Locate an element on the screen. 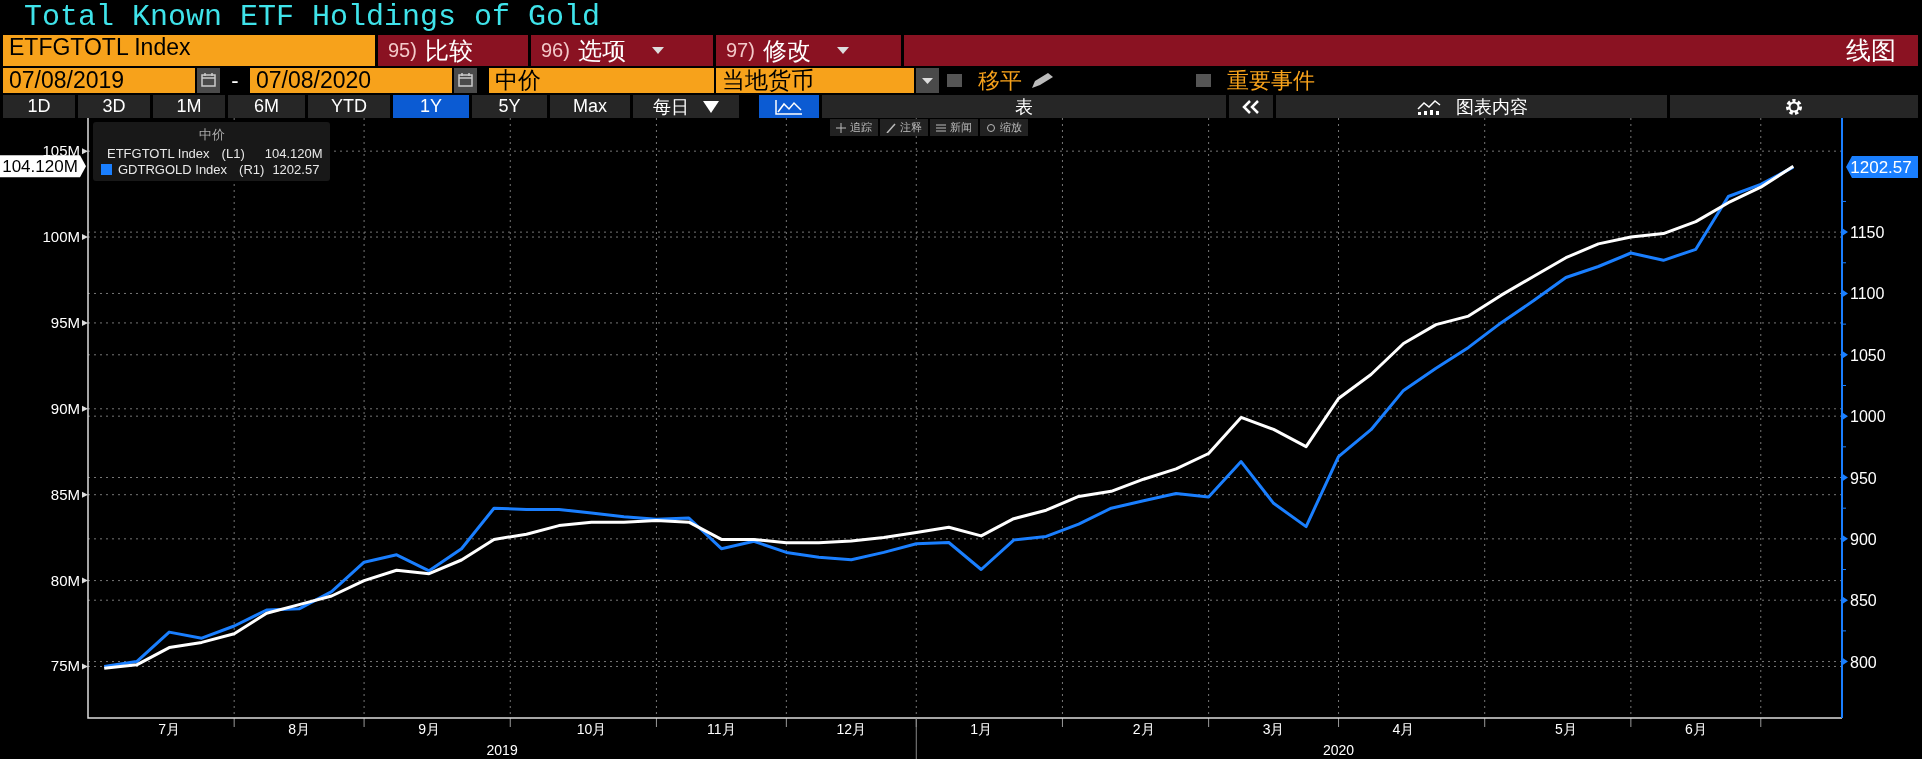 The height and width of the screenshot is (759, 1922). axis-label: 950 is located at coordinates (1863, 478).